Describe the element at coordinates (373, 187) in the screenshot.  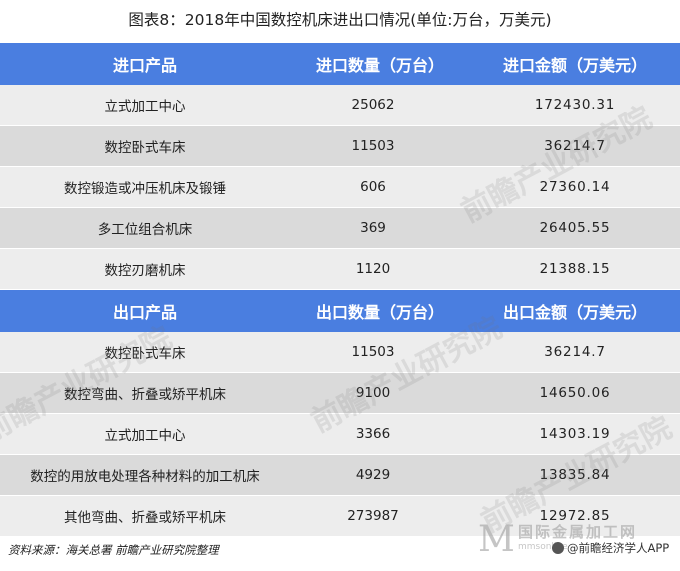
I see `quantity-cell: 606` at that location.